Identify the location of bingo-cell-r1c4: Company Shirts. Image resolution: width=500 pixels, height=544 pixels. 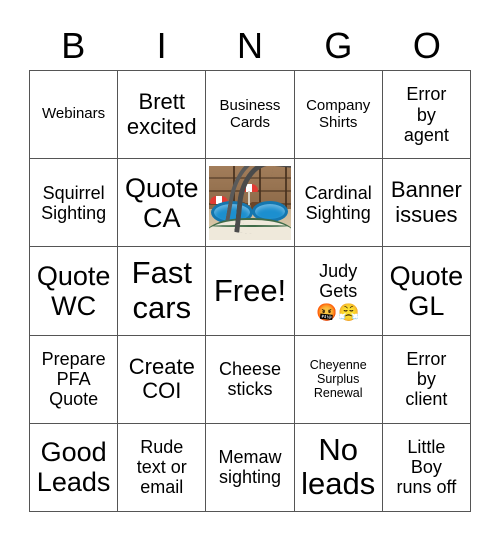
(338, 115).